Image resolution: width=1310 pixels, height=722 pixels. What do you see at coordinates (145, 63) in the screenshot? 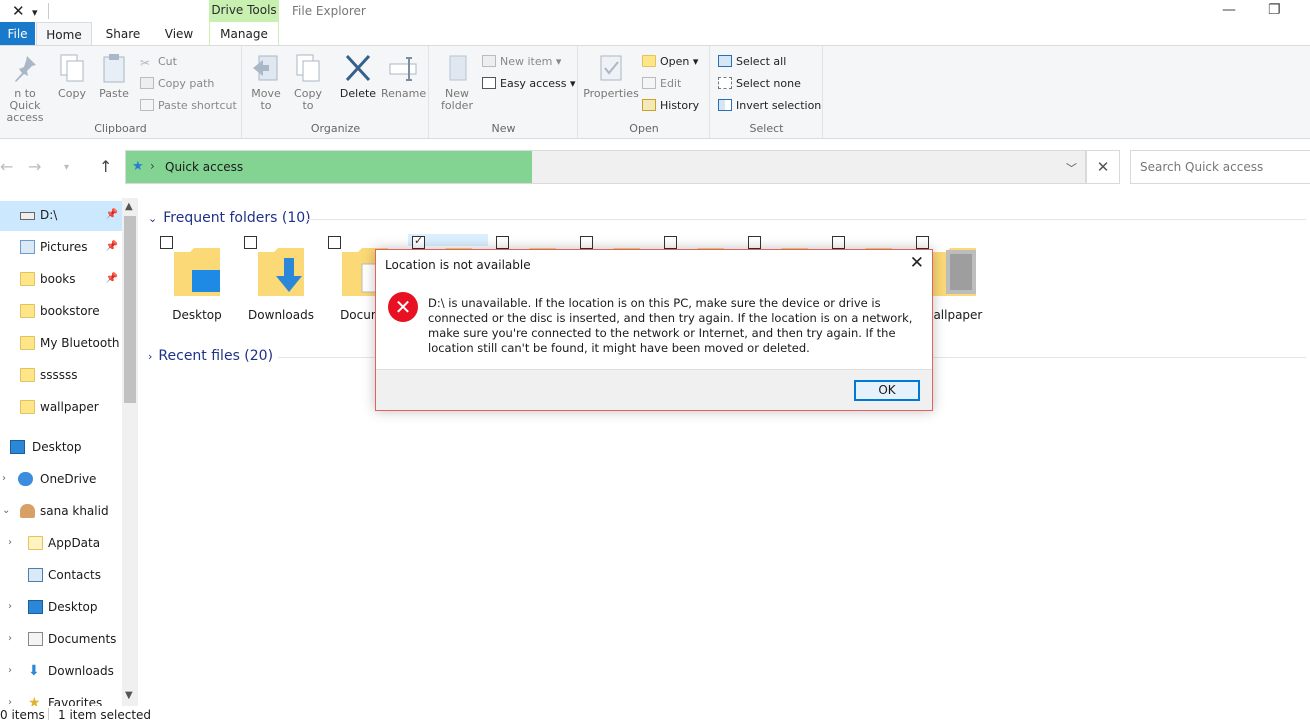
I see `scissors-icon: ✂` at bounding box center [145, 63].